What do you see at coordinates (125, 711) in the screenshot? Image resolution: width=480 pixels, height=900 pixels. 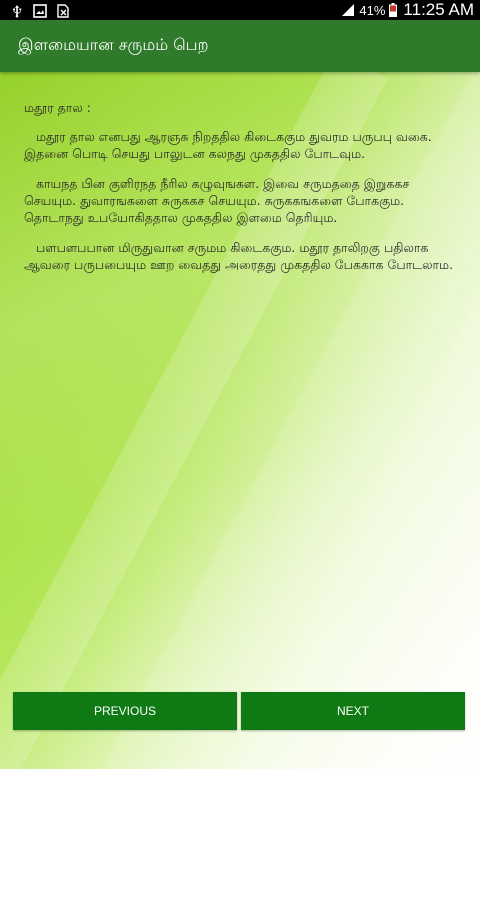 I see `previous-button: PREVIOUS` at bounding box center [125, 711].